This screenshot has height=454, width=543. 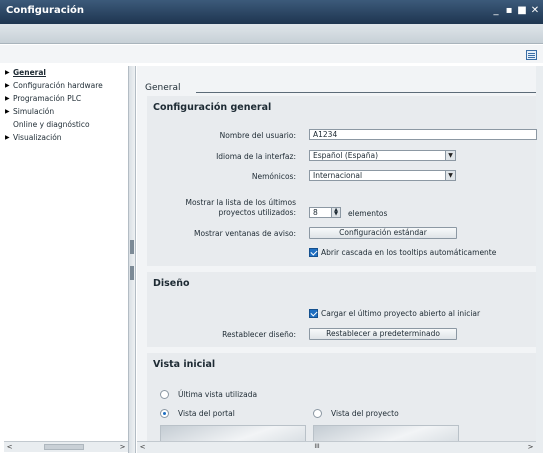 I want to click on tree-item-plc-programming: ▶ Programación PLC, so click(x=66, y=98).